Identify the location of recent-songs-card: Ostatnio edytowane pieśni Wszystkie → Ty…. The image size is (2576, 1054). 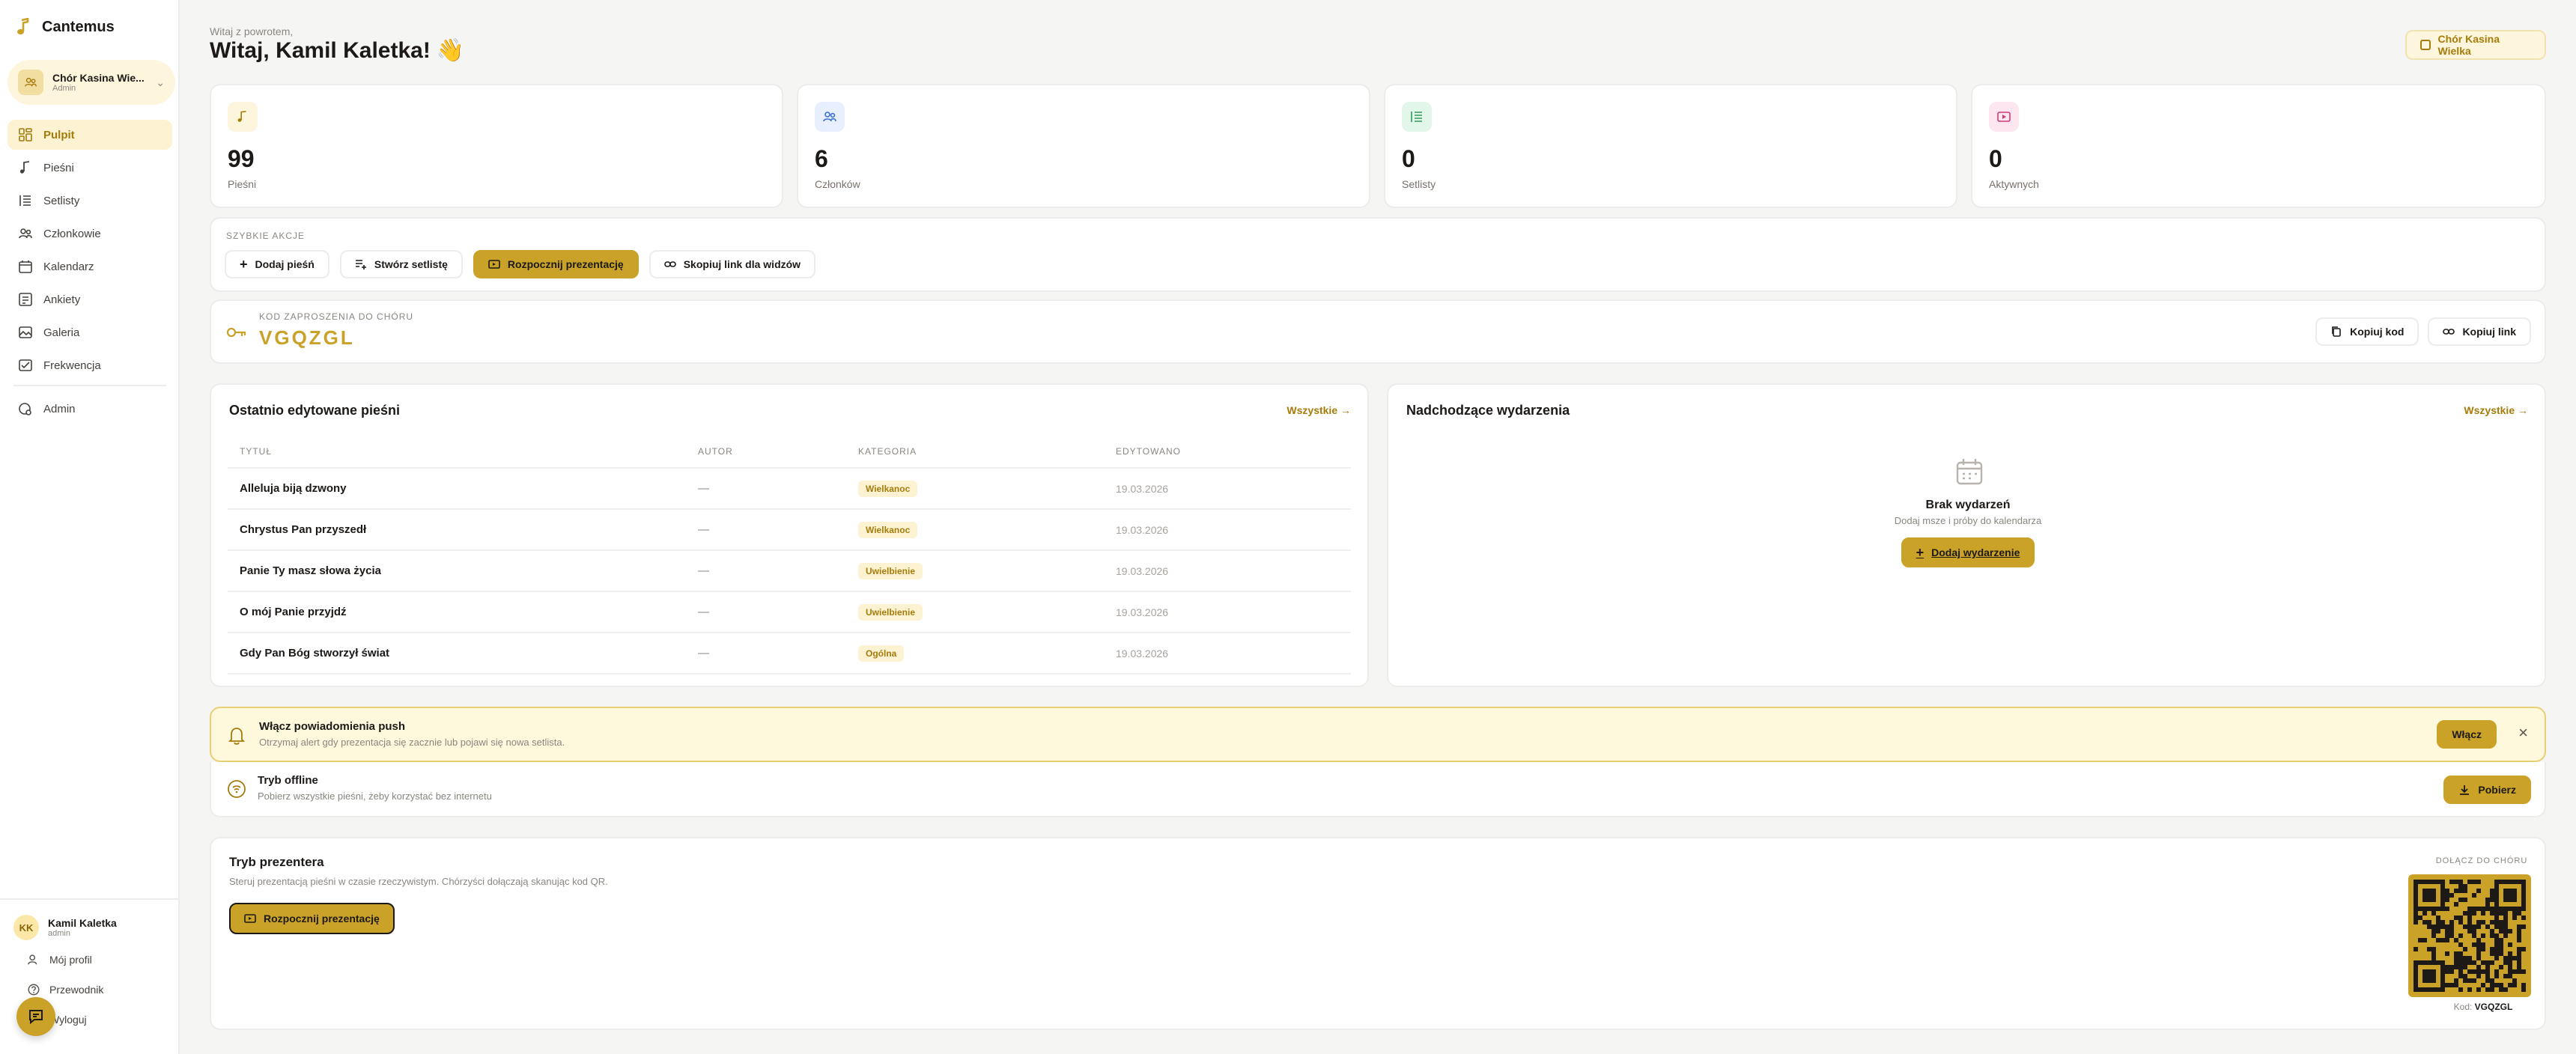
(789, 535).